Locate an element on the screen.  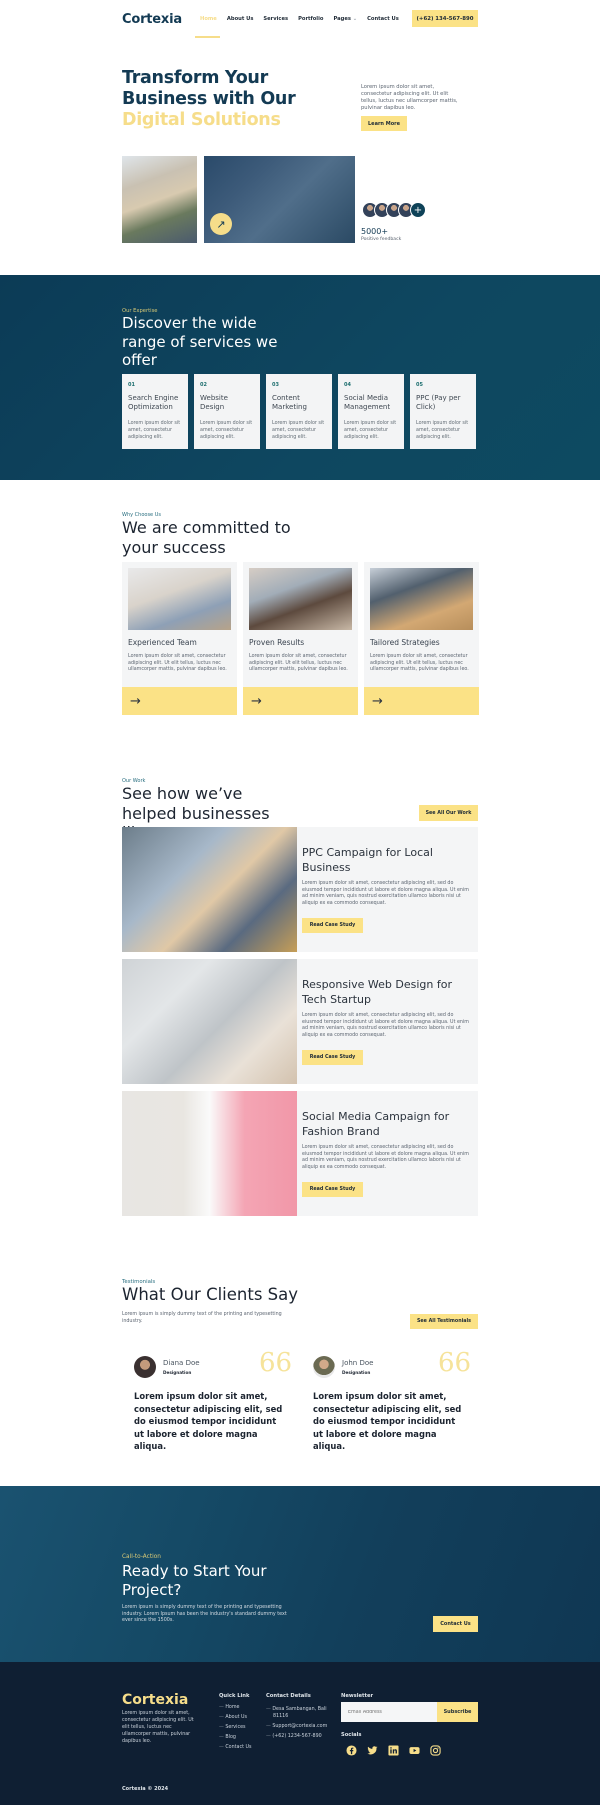
hero-title-line2: Business with Our is located at coordinates (209, 99).